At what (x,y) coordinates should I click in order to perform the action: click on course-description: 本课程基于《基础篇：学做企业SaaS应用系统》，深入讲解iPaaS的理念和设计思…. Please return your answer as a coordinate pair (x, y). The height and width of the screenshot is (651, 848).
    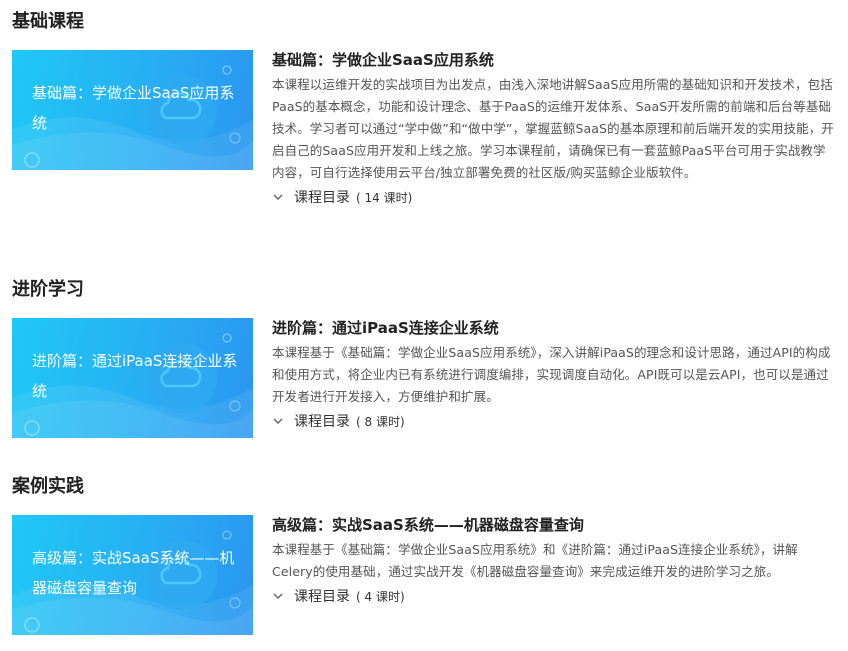
    Looking at the image, I should click on (551, 374).